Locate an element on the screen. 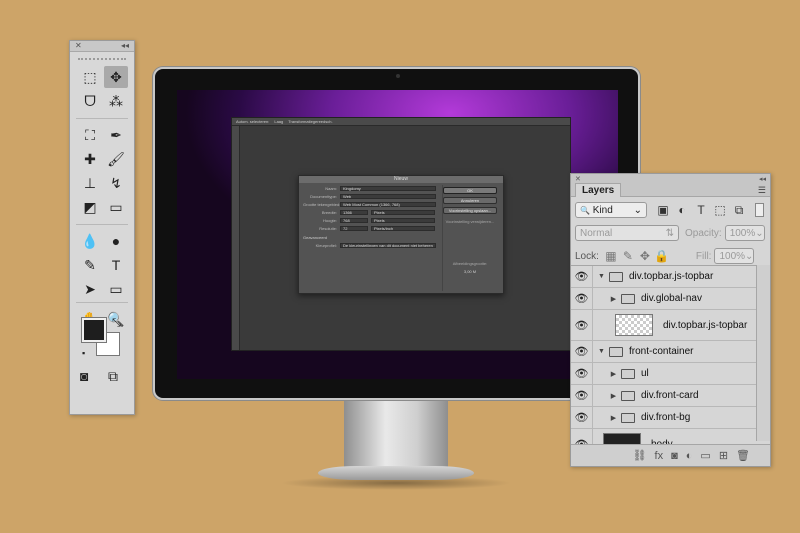  smart-object-filter-icon: ⧉ is located at coordinates (739, 210).